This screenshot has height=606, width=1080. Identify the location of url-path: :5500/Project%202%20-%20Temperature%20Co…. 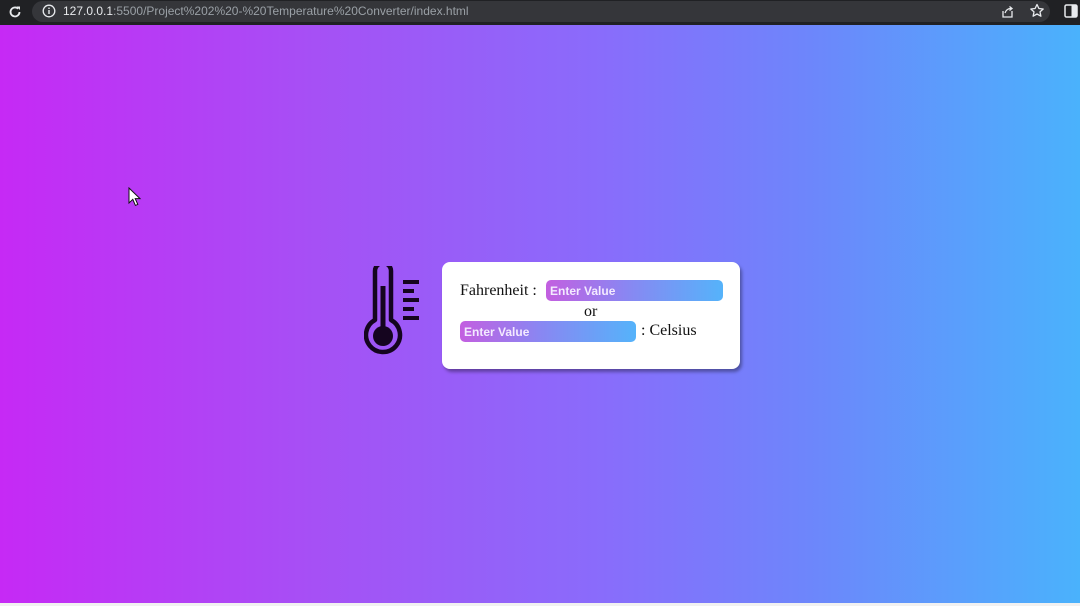
(291, 11).